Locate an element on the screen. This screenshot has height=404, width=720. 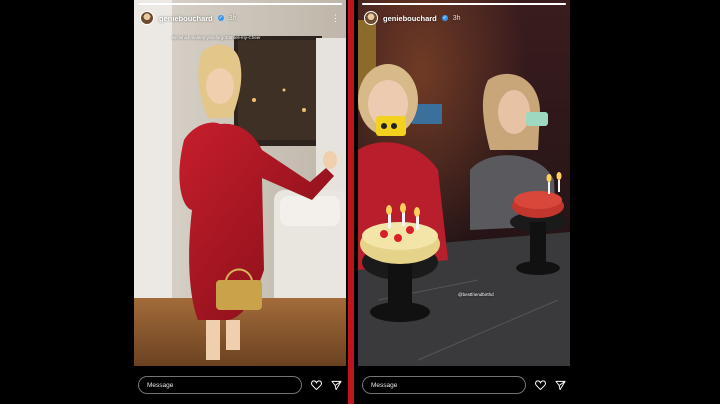
story-header: geniebouchard ✓ 3h ⋮ is located at coordinates (240, 18).